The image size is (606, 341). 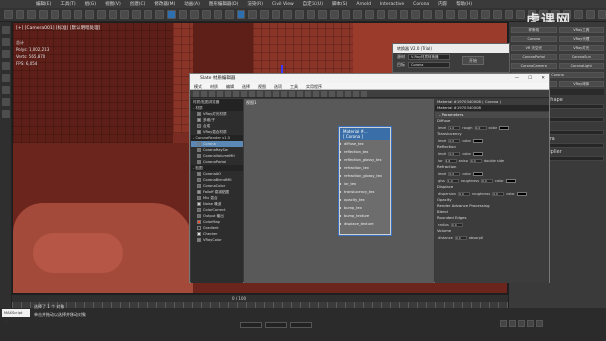 I want to click on slate-menu-item: 工具, so click(x=294, y=86).